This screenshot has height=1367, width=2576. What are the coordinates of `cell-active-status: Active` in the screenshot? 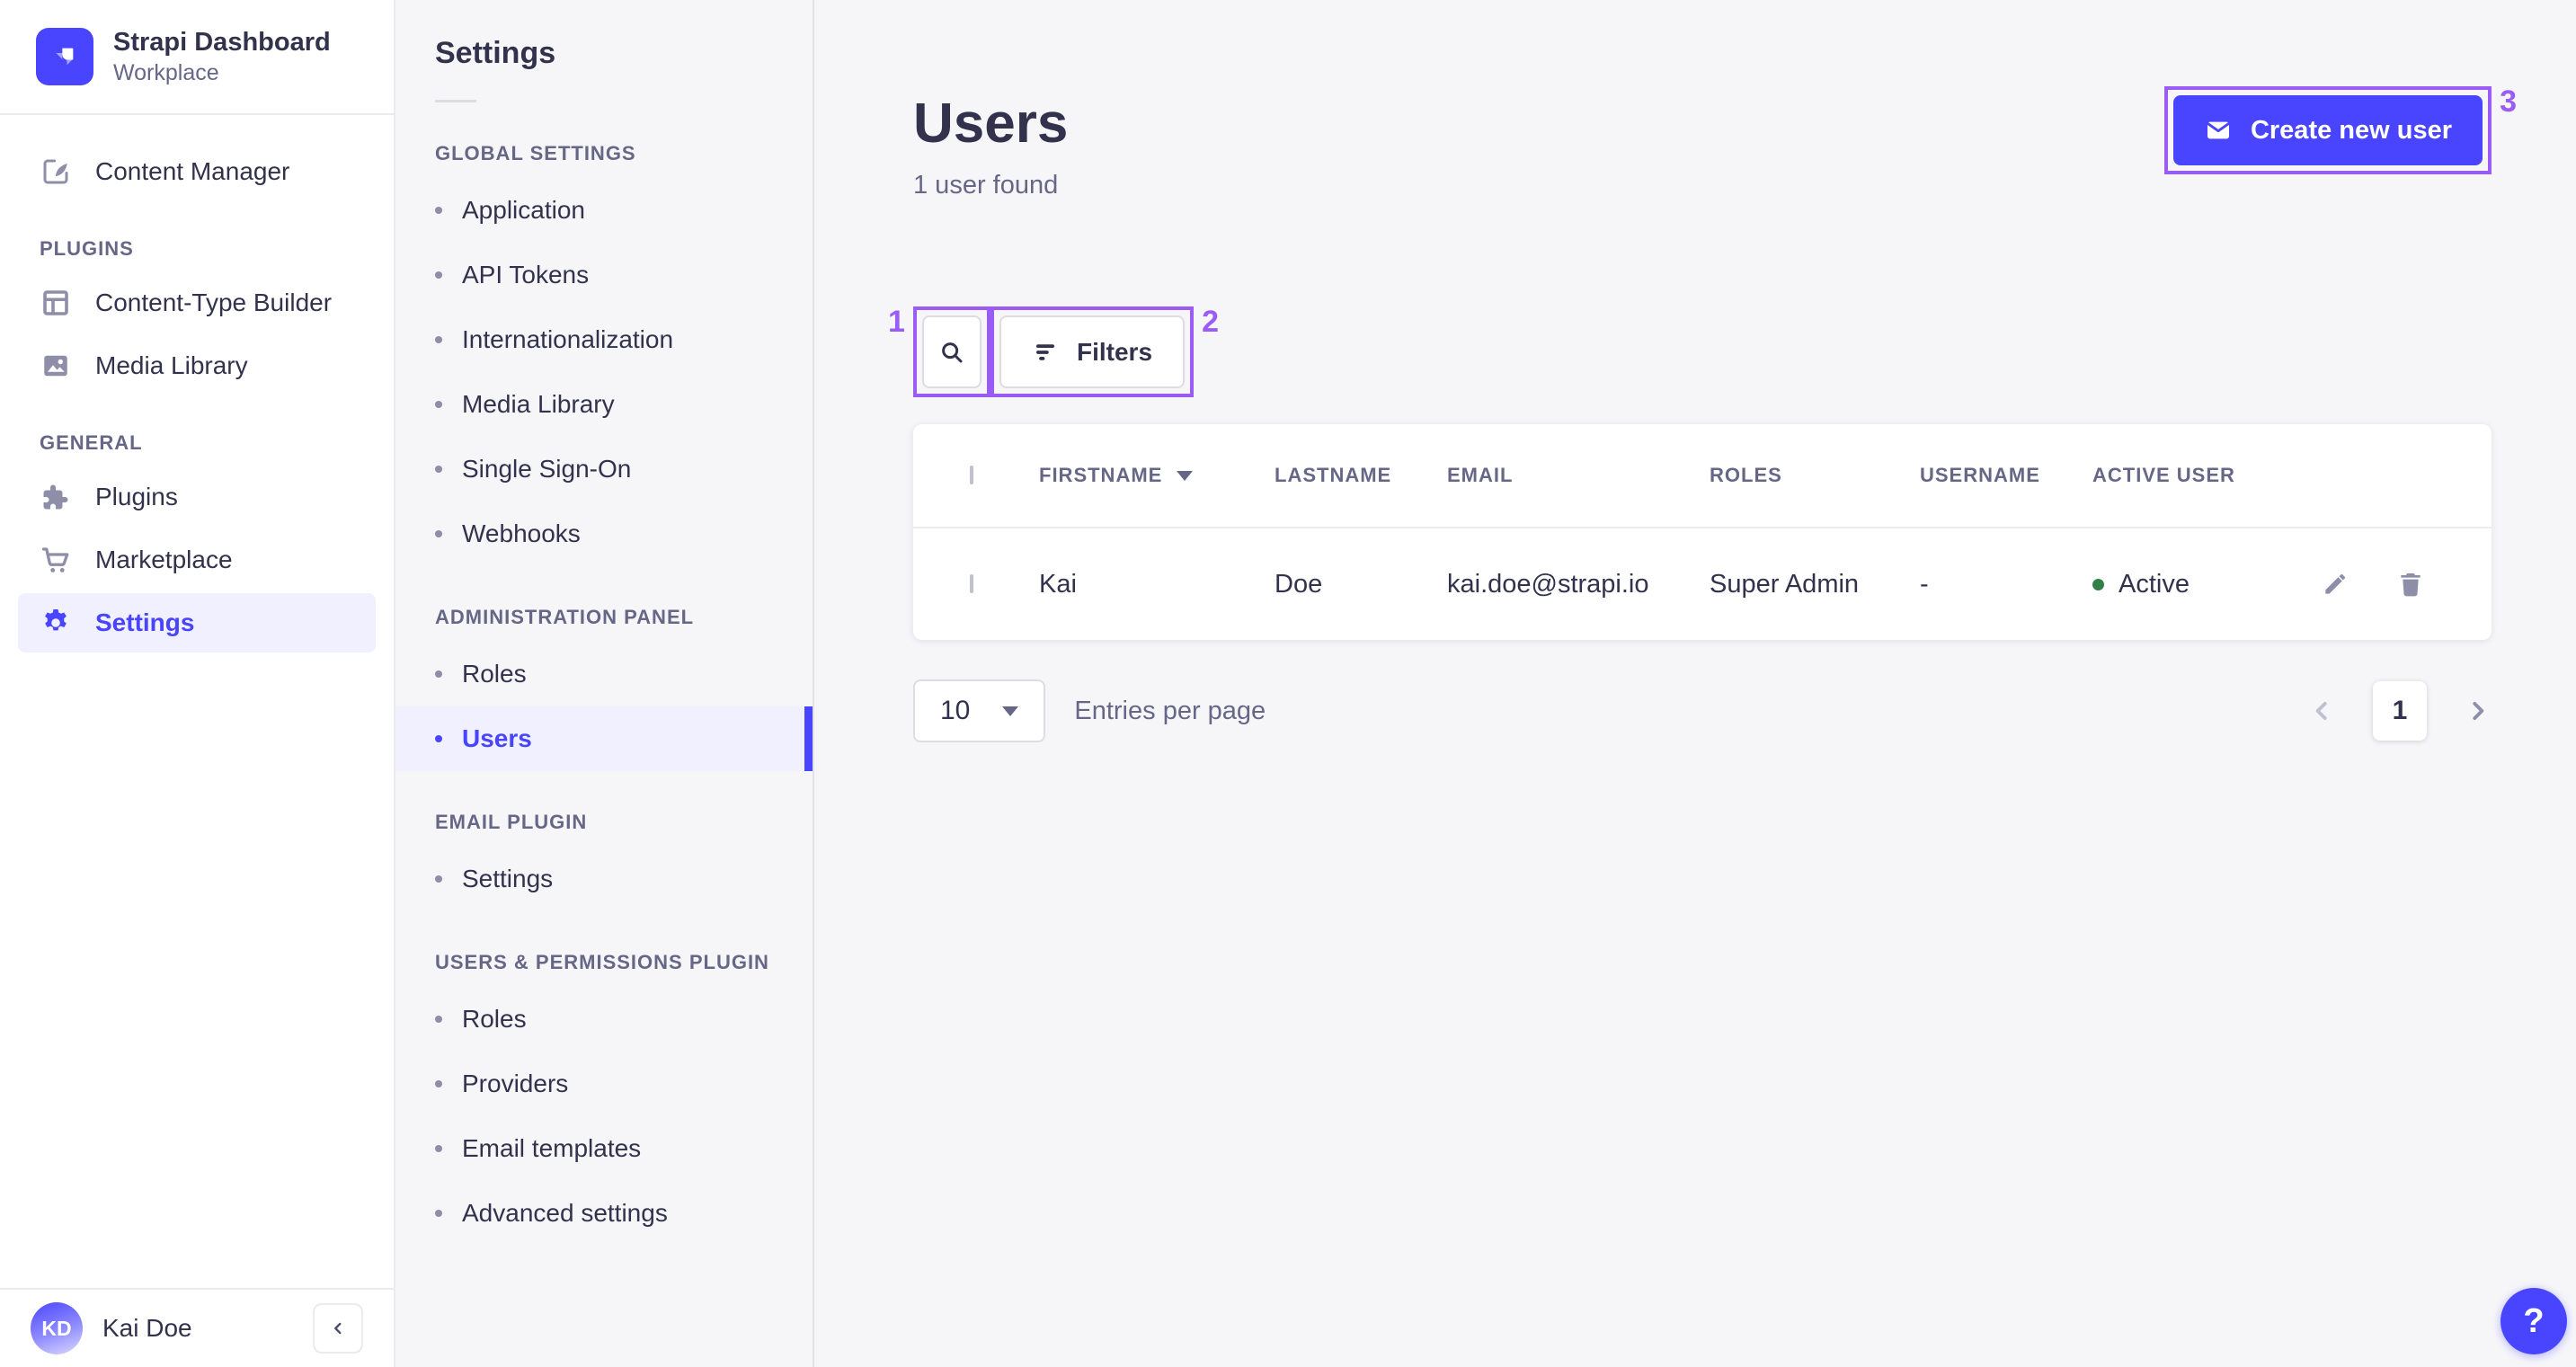 It's located at (2204, 585).